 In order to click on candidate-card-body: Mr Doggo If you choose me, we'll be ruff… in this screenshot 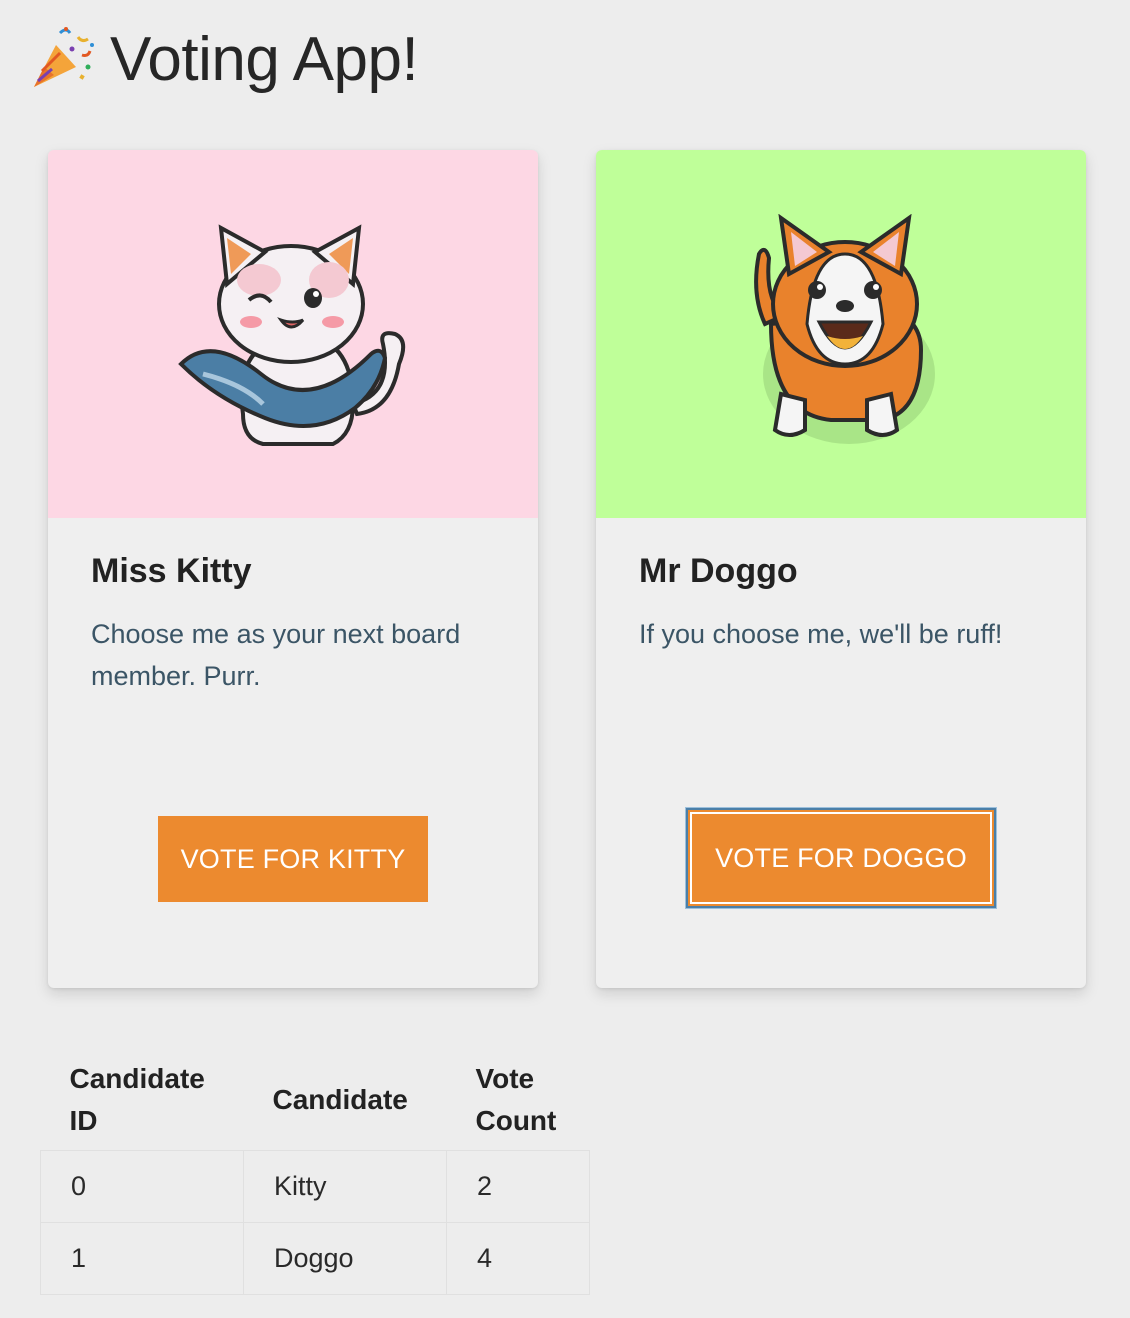, I will do `click(841, 635)`.